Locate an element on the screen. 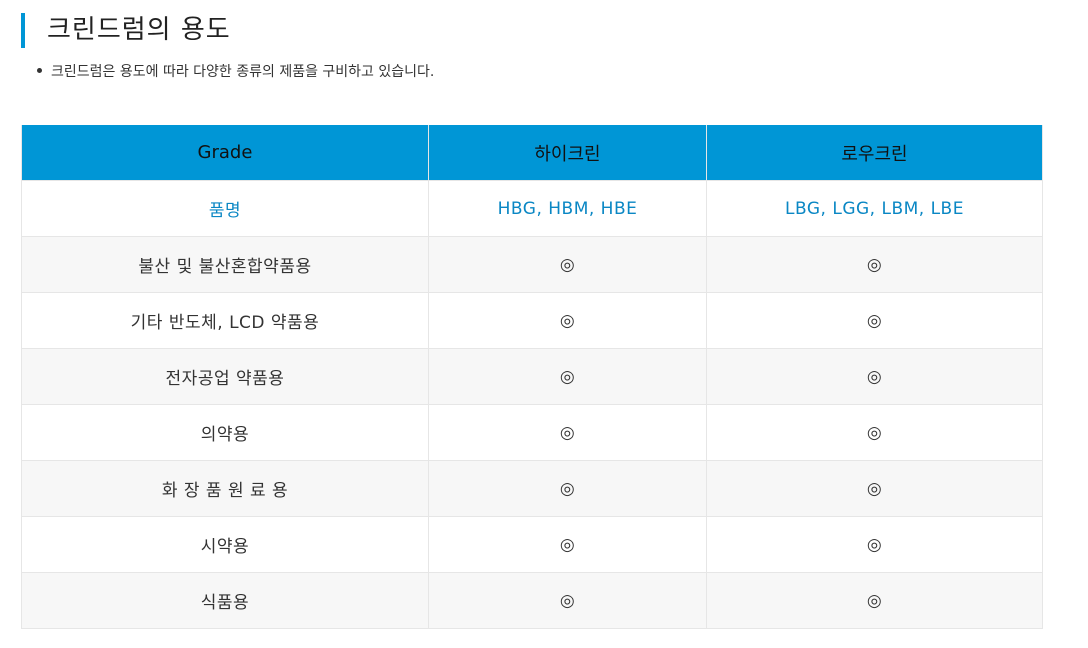 The width and height of the screenshot is (1088, 648). table-row: 화 장 품 원 료 용 ◎ ◎ is located at coordinates (532, 488).